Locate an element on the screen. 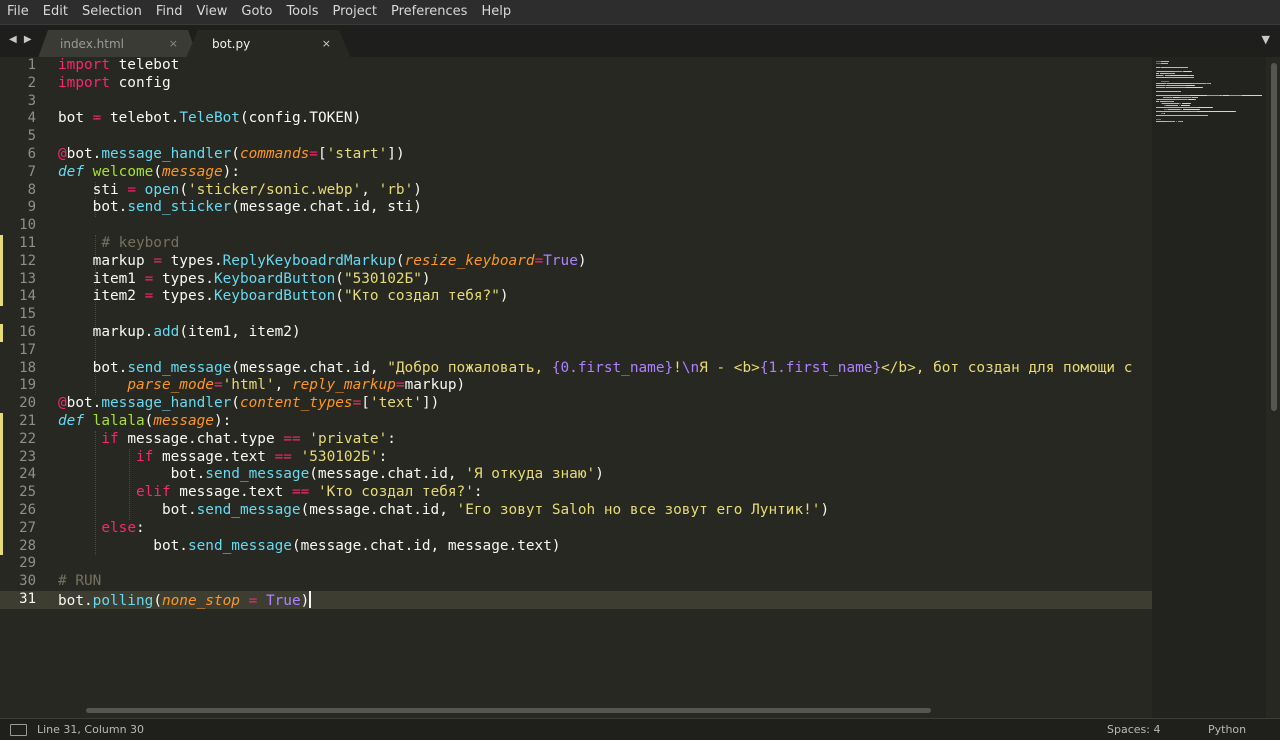 The width and height of the screenshot is (1280, 740). tab-label: bot.py is located at coordinates (231, 44).